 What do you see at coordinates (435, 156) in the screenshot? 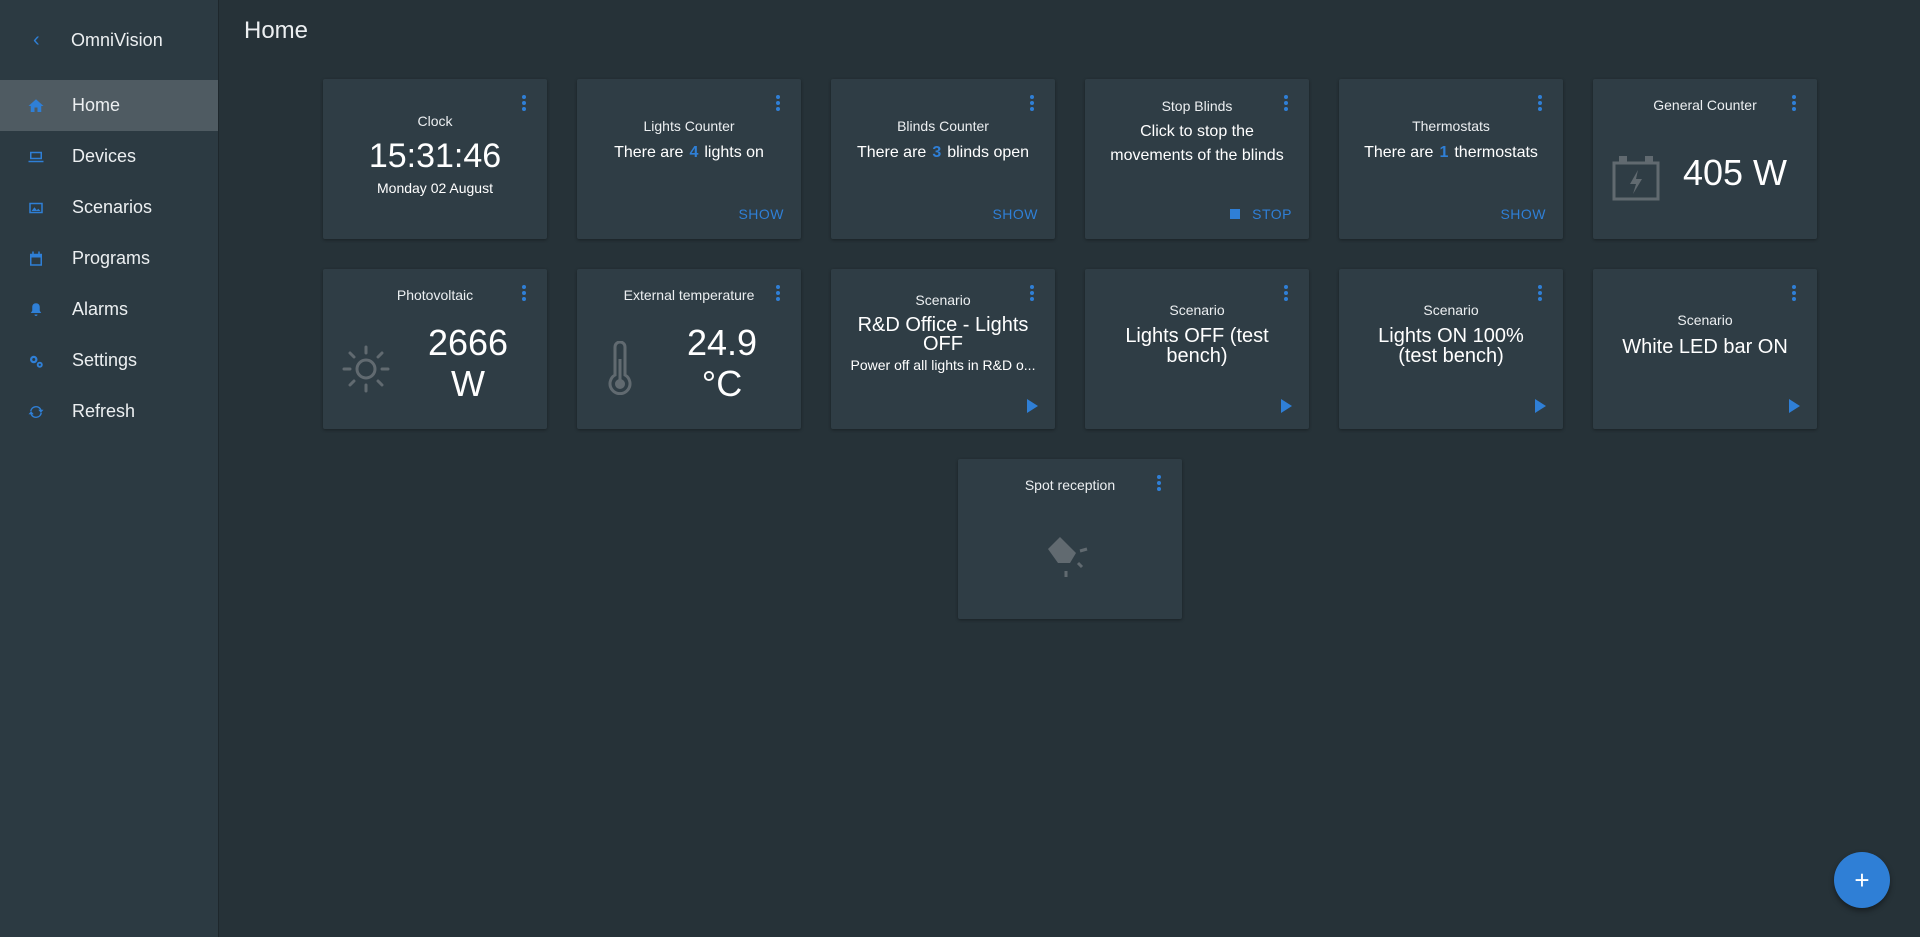
I see `clock-time: 15:31:46` at bounding box center [435, 156].